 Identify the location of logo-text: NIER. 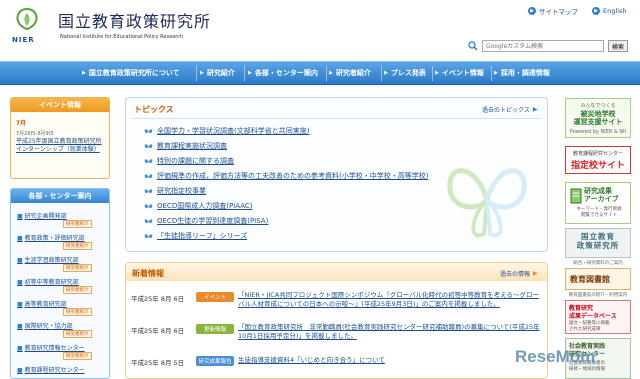
(23, 40).